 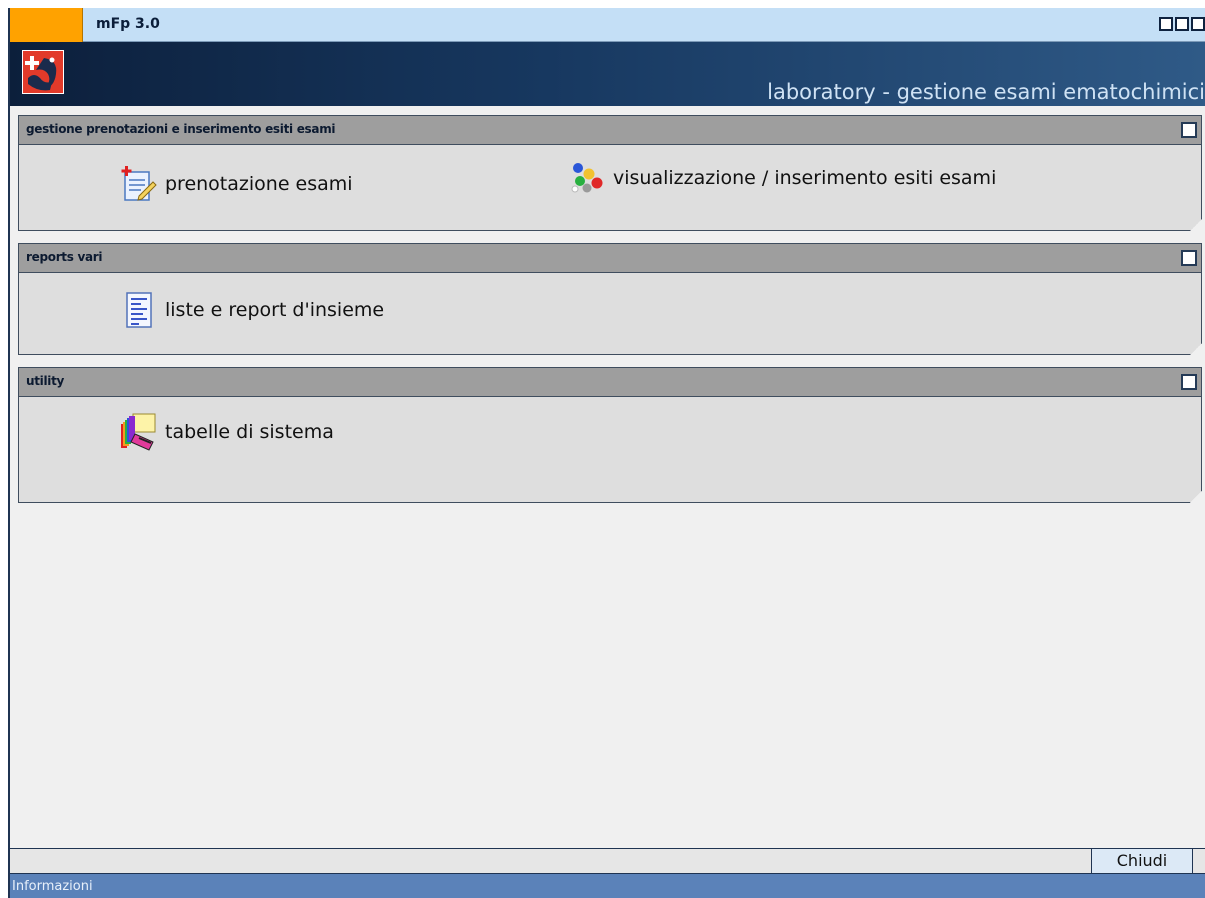 What do you see at coordinates (249, 432) in the screenshot?
I see `menu-item-label: tabelle di sistema` at bounding box center [249, 432].